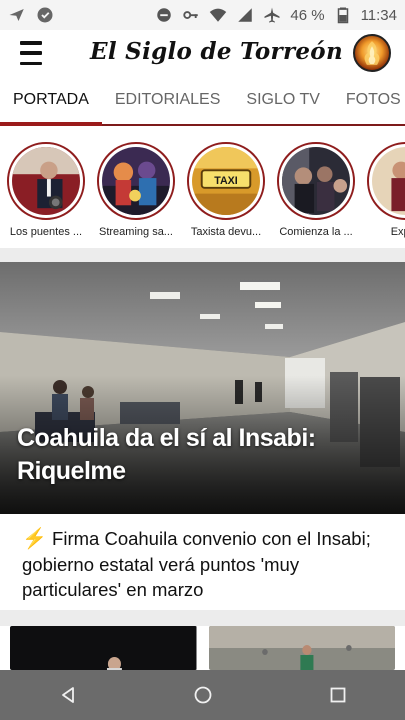 The image size is (405, 720). I want to click on tab-fotos: FOTOS, so click(369, 100).